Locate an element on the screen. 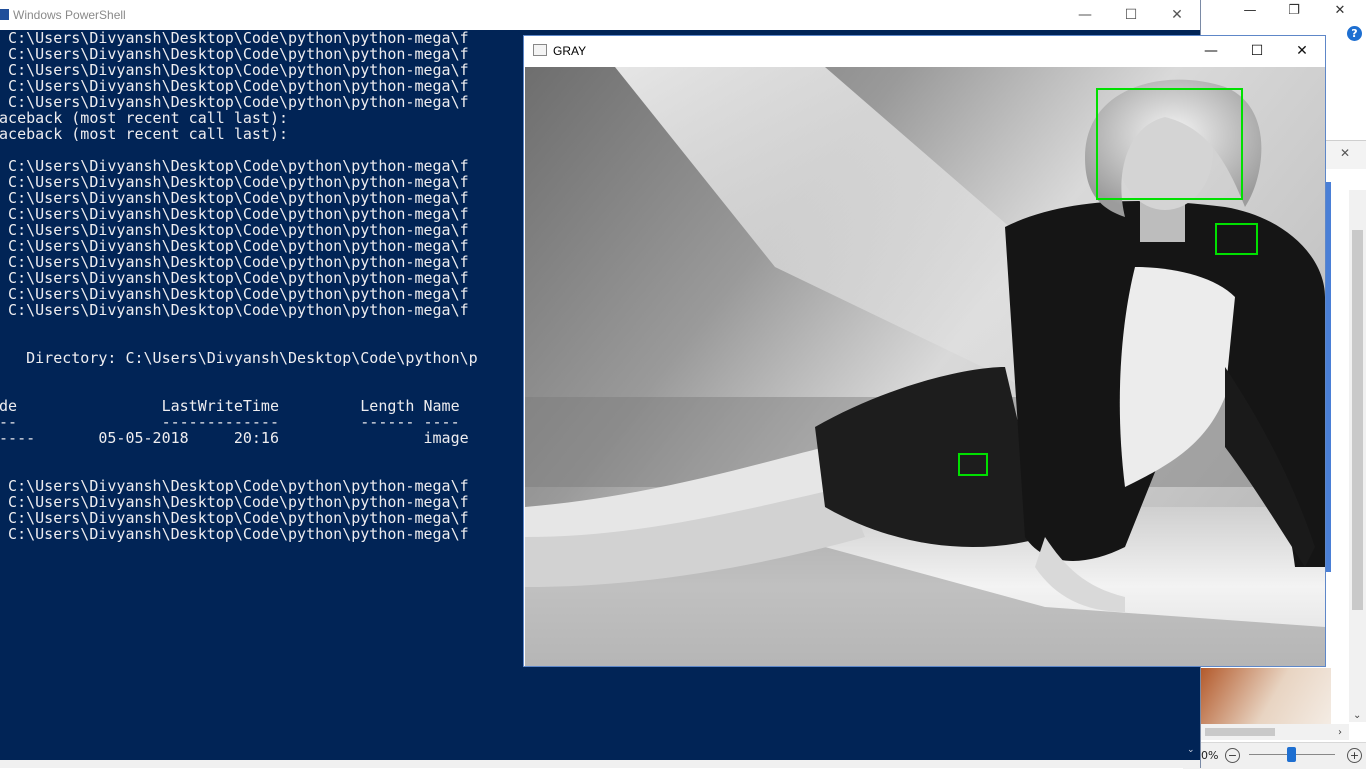 The width and height of the screenshot is (1366, 769). console-line: ----- 05-05-2018 20:16 image is located at coordinates (234, 438).